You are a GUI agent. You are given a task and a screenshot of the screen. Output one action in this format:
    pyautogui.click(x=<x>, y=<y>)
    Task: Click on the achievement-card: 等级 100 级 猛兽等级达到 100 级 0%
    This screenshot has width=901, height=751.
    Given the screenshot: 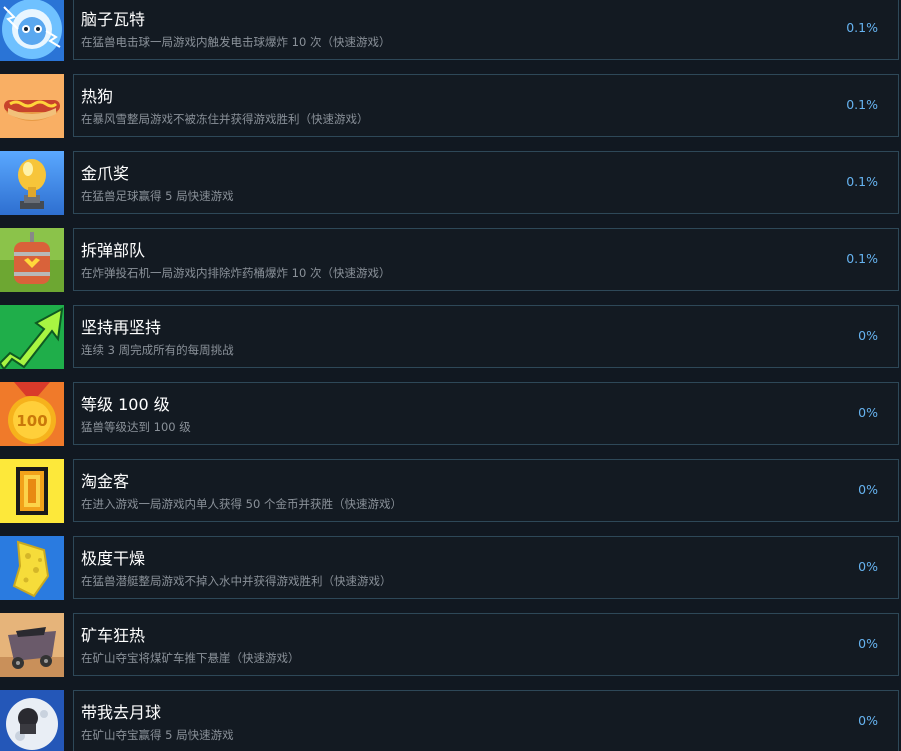 What is the action you would take?
    pyautogui.click(x=486, y=413)
    